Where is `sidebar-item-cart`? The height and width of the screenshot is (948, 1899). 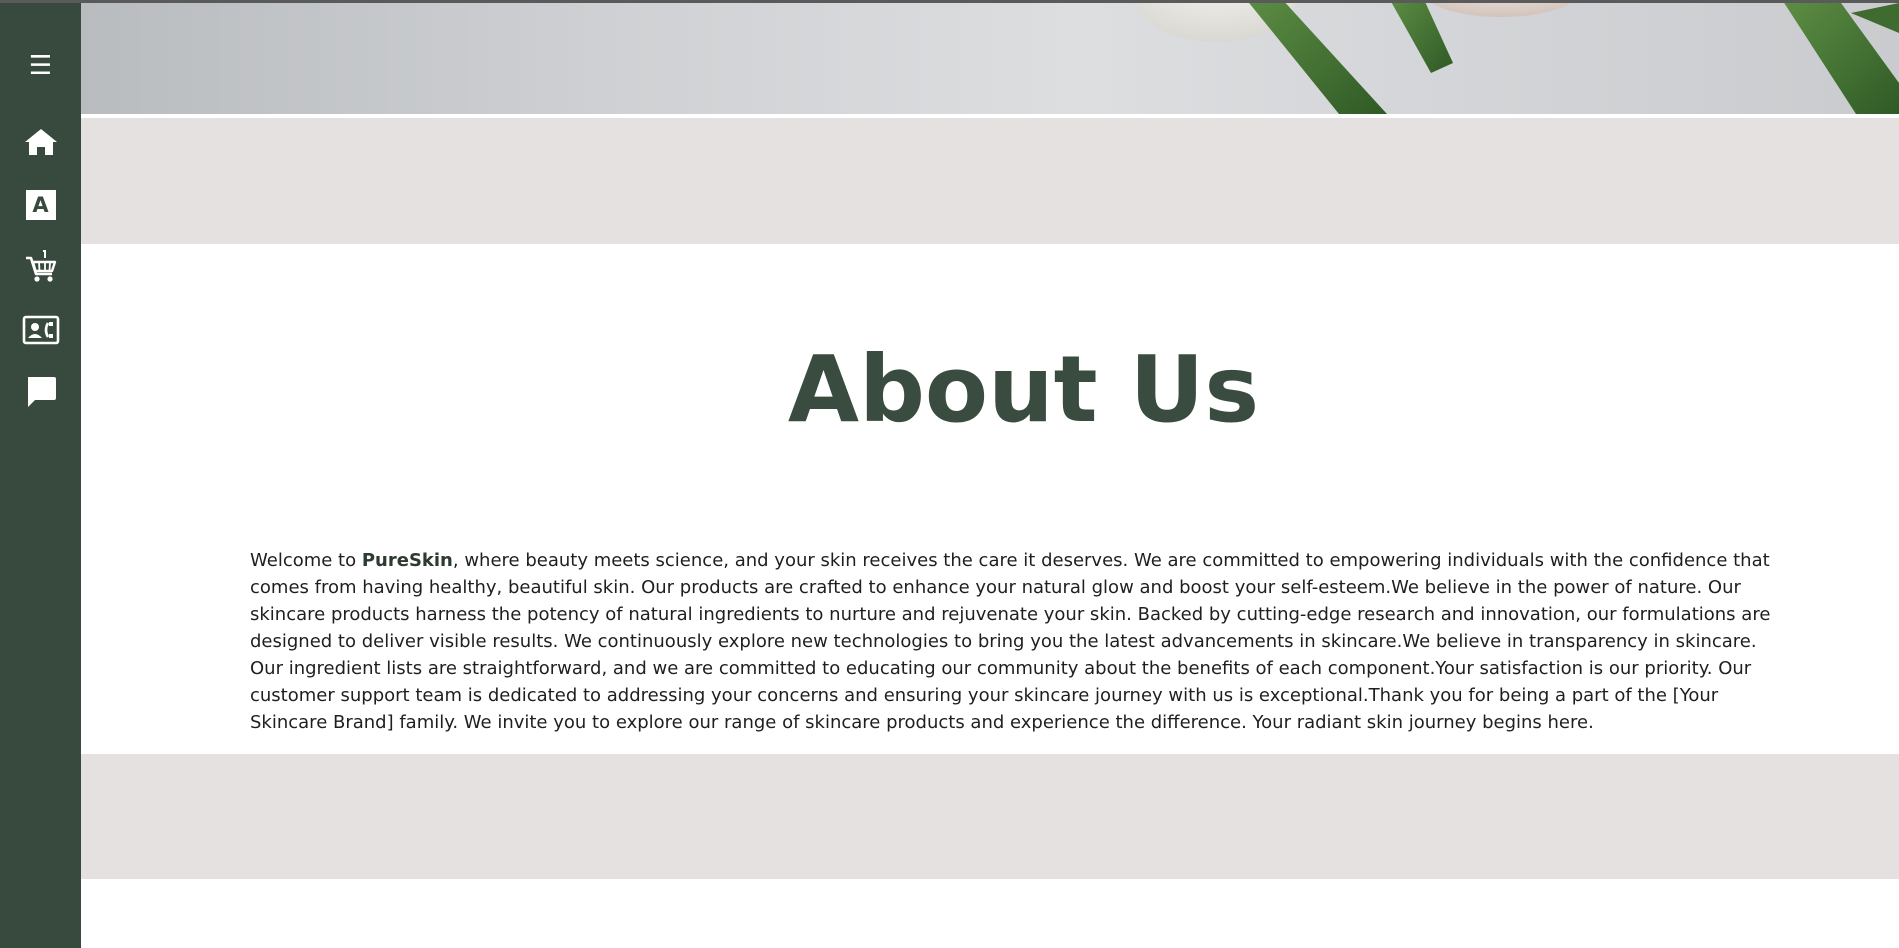 sidebar-item-cart is located at coordinates (40, 267).